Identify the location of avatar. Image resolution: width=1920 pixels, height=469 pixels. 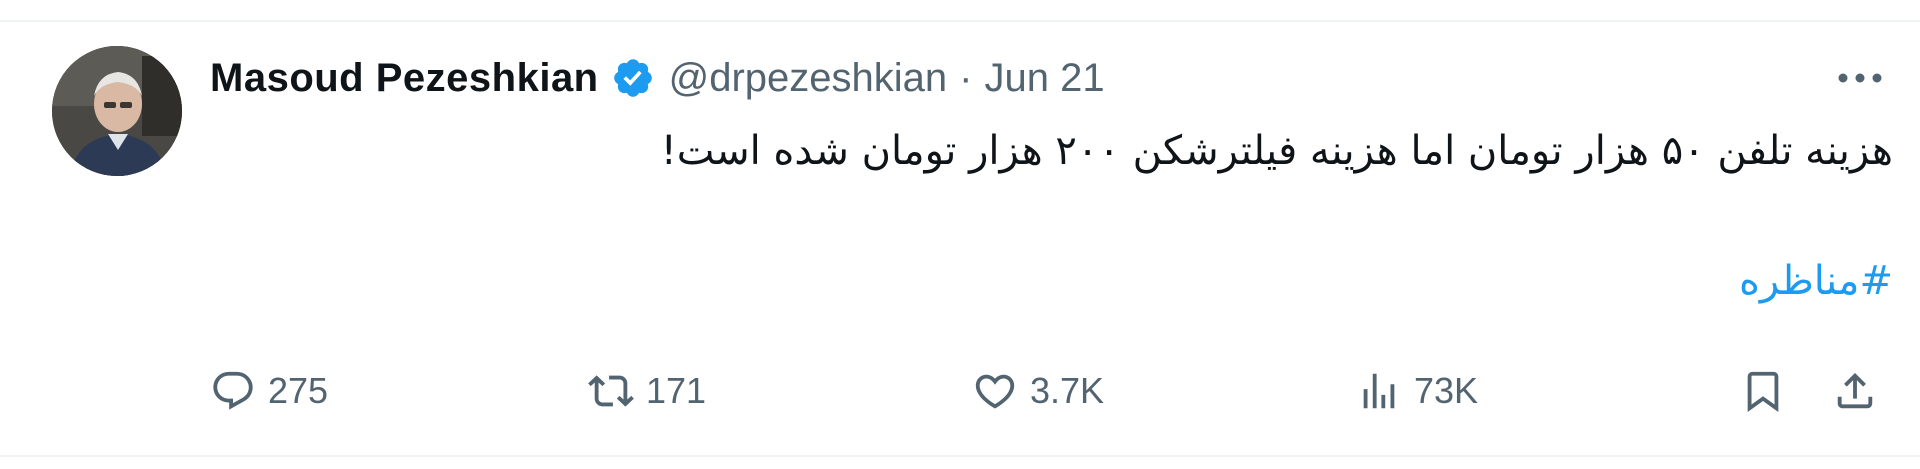
(117, 111).